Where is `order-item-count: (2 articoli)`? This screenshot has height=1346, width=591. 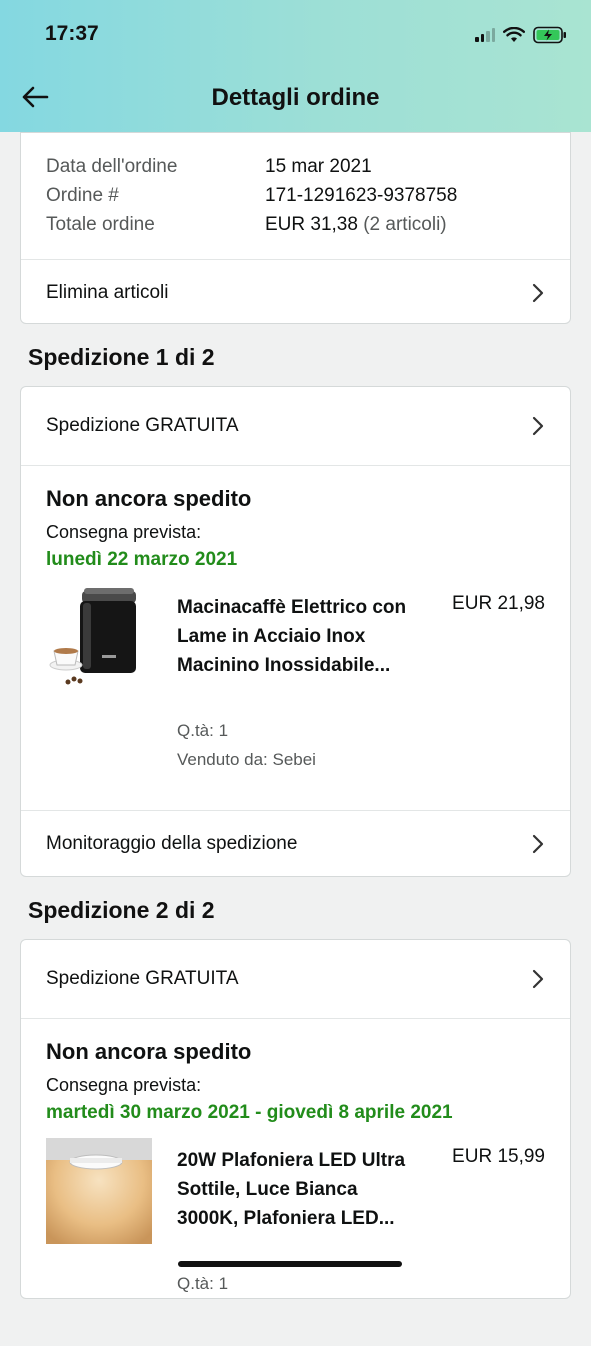
order-item-count: (2 articoli) is located at coordinates (405, 224).